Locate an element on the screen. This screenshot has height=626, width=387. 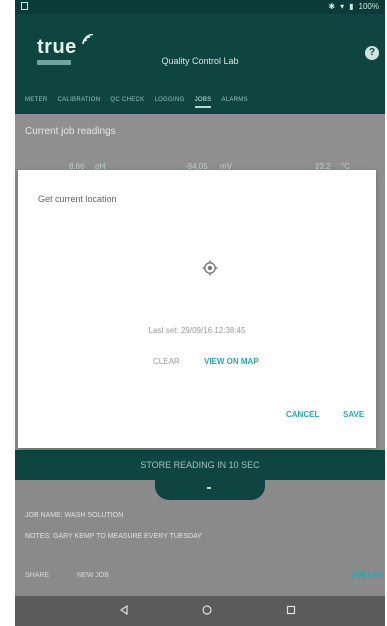
clear-button: CLEAR is located at coordinates (166, 361).